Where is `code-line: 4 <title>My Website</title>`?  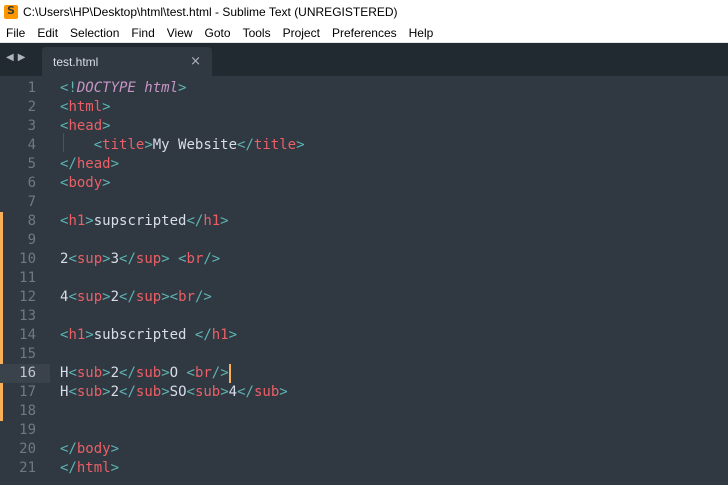
code-line: 4 <title>My Website</title> is located at coordinates (364, 145).